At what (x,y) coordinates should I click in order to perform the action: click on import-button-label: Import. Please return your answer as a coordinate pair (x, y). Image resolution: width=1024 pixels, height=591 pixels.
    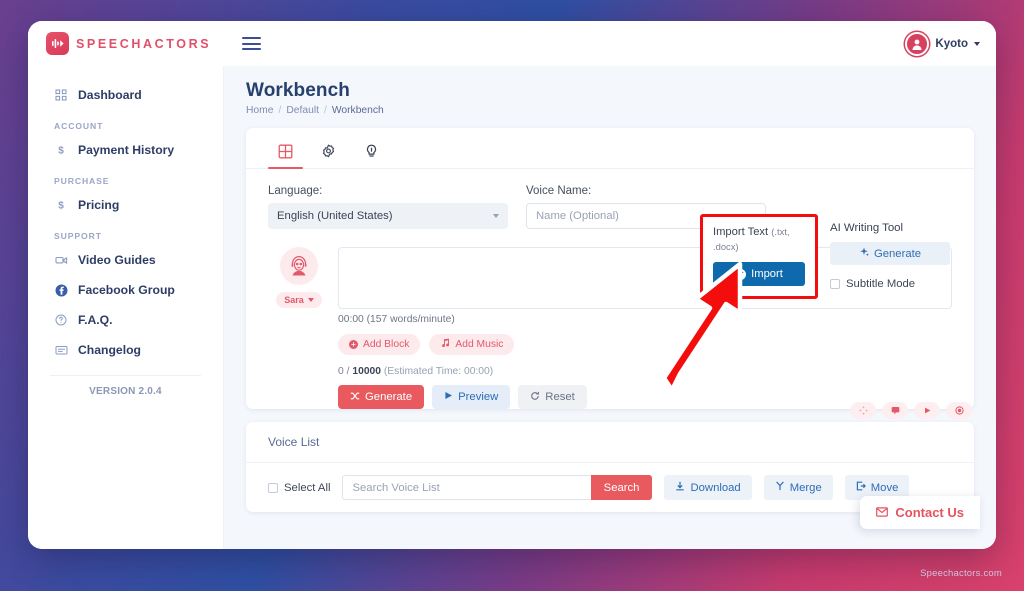
    Looking at the image, I should click on (767, 274).